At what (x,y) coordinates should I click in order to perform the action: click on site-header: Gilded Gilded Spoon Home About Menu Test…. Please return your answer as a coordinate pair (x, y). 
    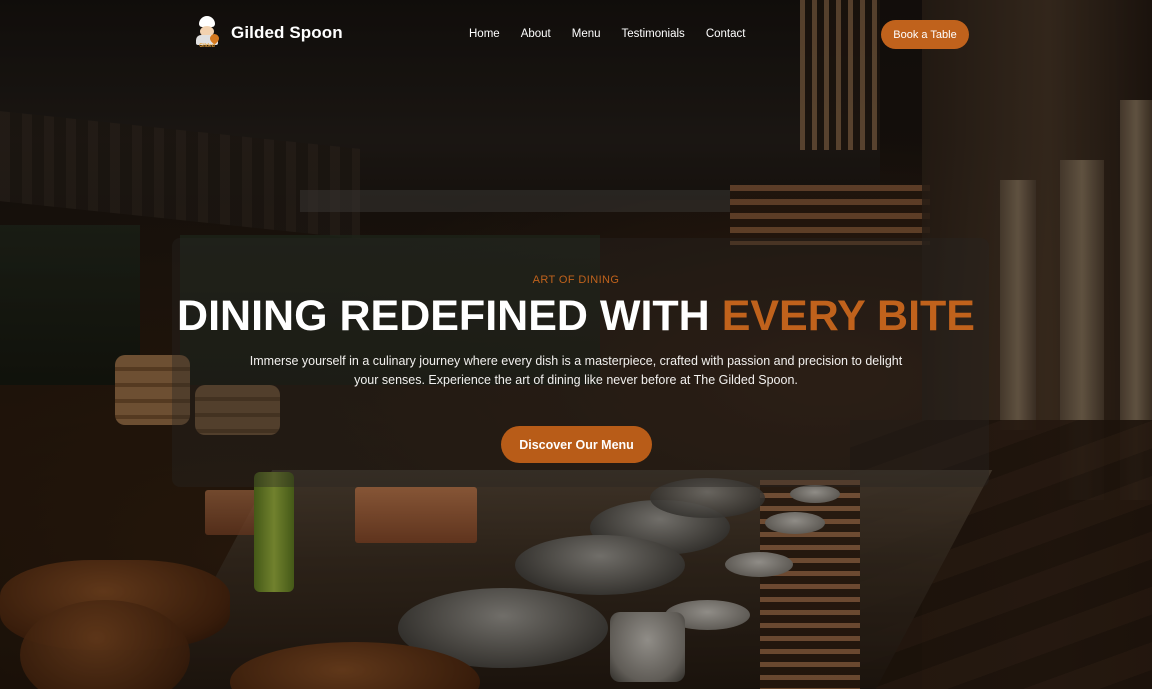
    Looking at the image, I should click on (576, 35).